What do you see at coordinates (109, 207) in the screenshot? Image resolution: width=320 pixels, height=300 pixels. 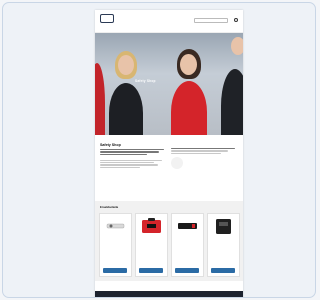 I see `products-heading: Ersatzbetteile` at bounding box center [109, 207].